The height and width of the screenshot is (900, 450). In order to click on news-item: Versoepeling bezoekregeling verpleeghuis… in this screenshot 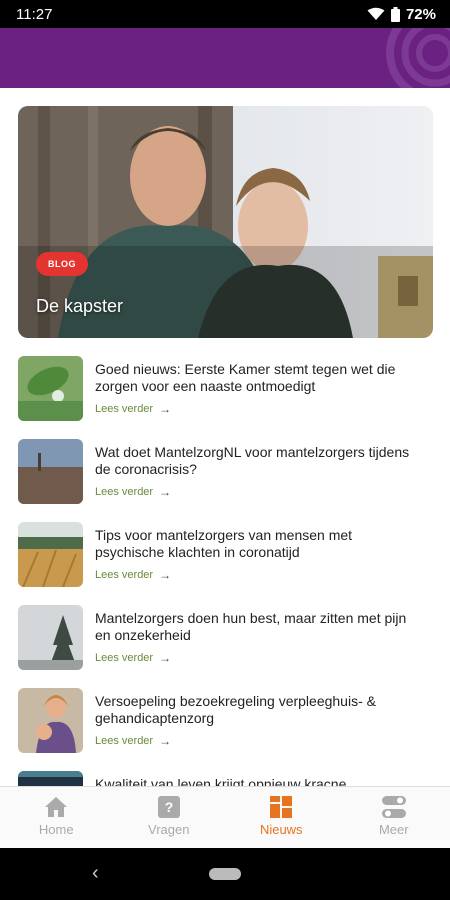, I will do `click(225, 729)`.